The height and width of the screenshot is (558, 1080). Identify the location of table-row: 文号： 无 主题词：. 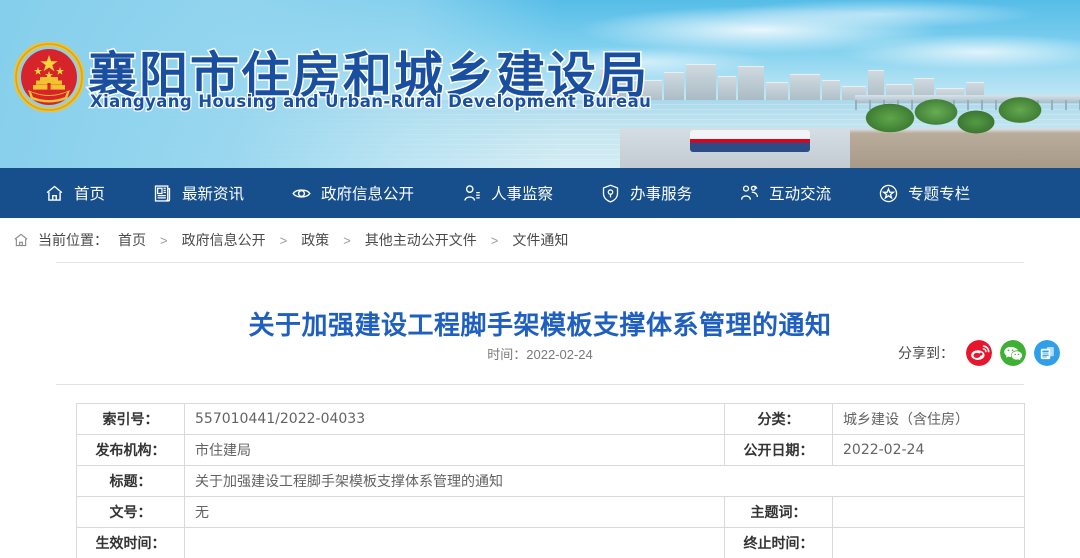
(550, 512).